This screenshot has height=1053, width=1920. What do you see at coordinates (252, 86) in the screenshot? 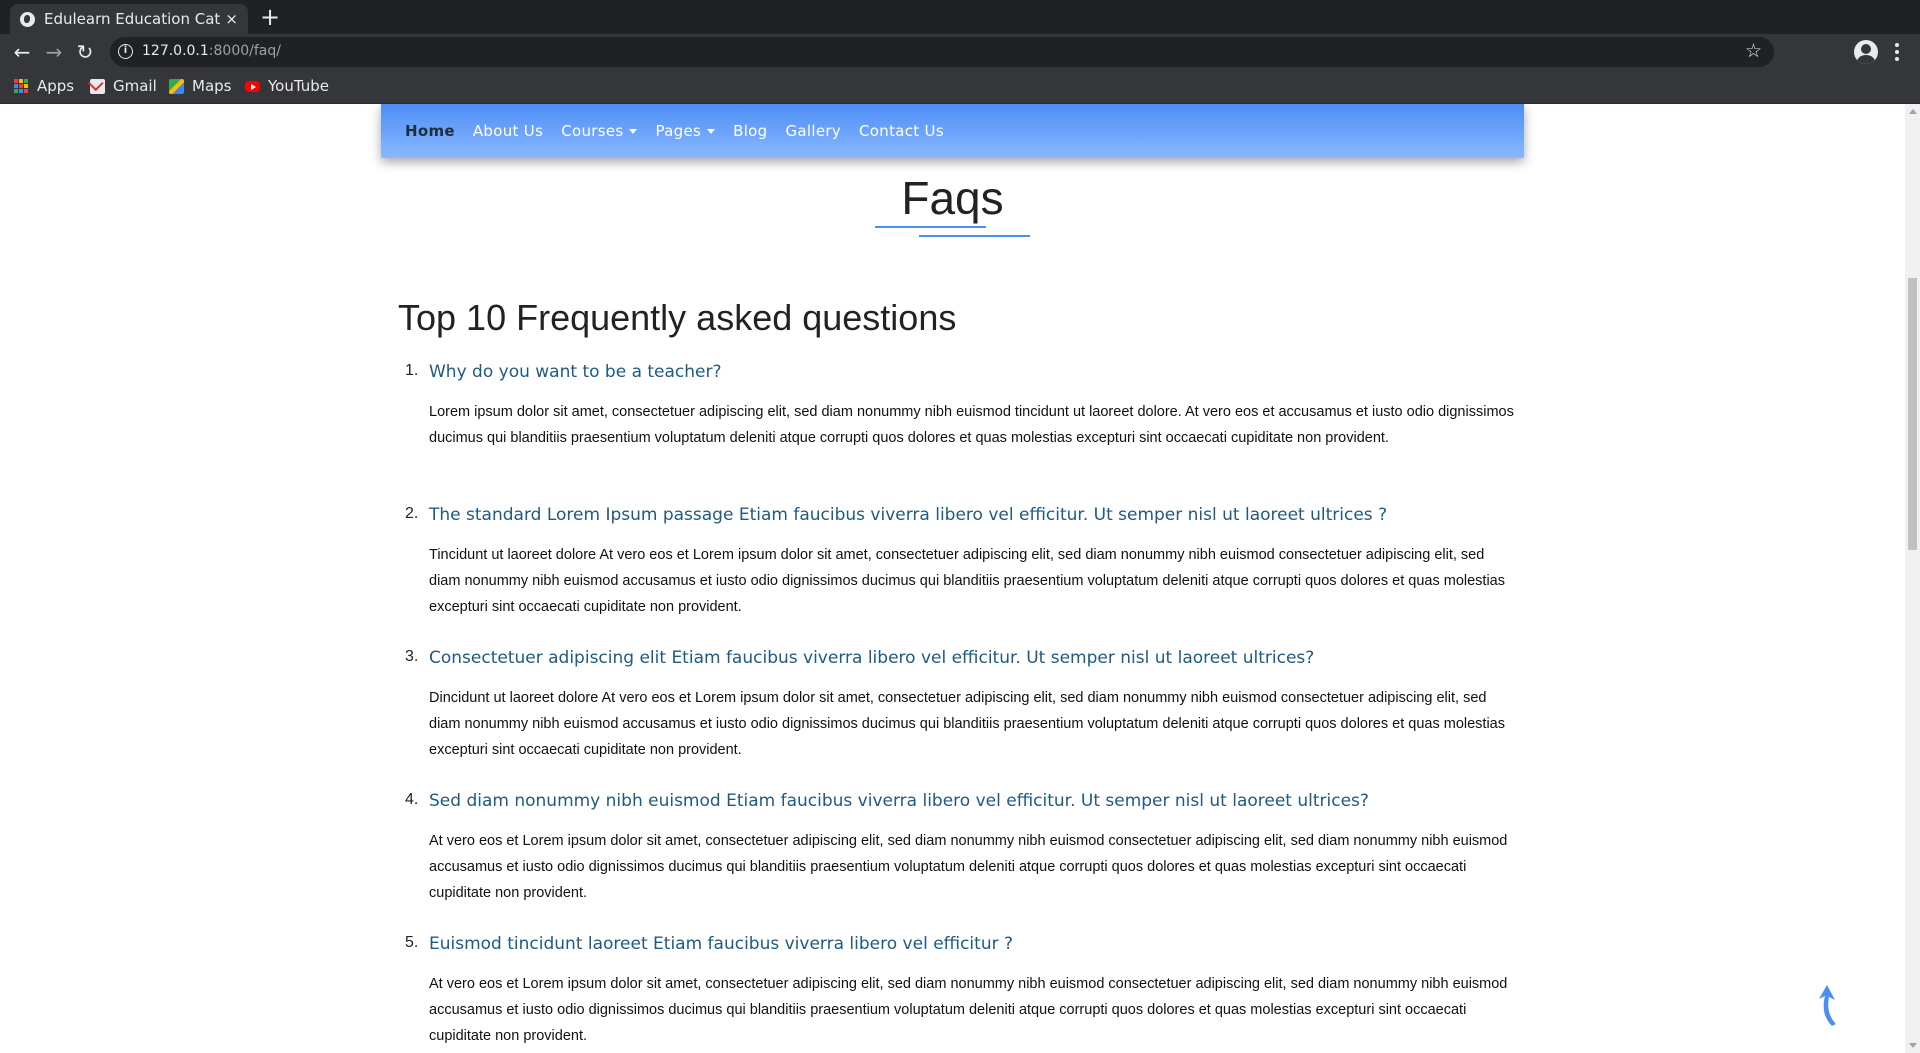
I see `youtube-icon` at bounding box center [252, 86].